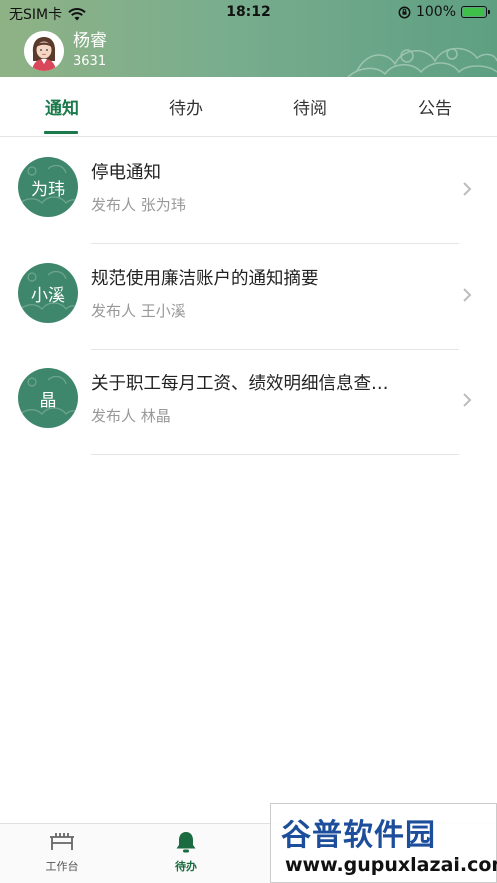  I want to click on notice-title: 停电通知, so click(126, 173).